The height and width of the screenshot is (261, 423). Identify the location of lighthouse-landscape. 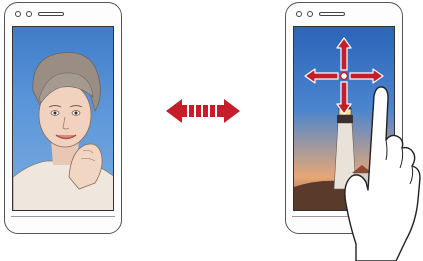
(344, 155).